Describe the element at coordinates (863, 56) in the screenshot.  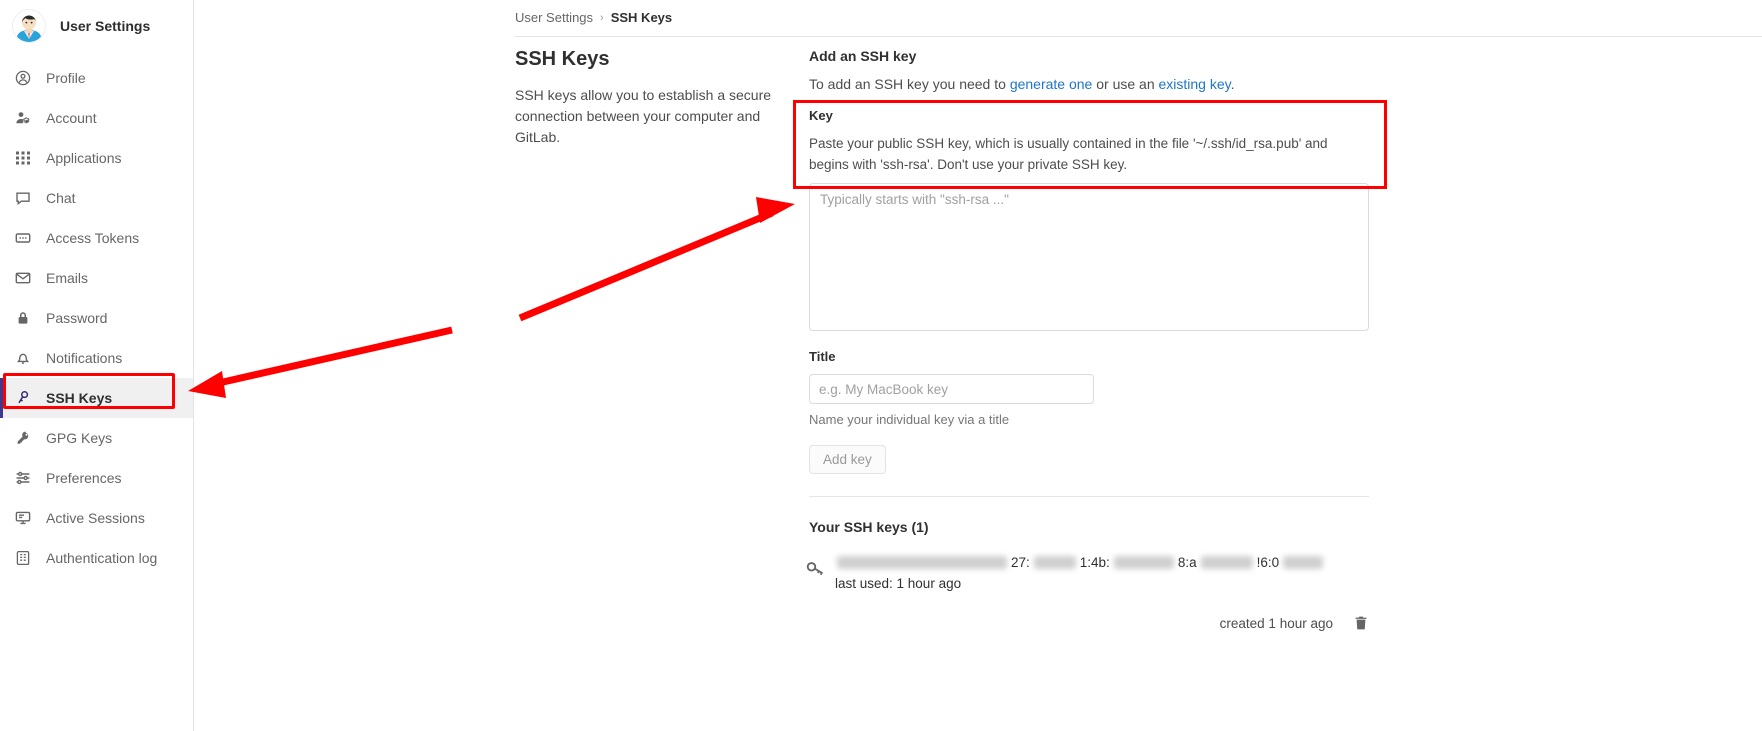
I see `form-heading: Add an SSH key` at that location.